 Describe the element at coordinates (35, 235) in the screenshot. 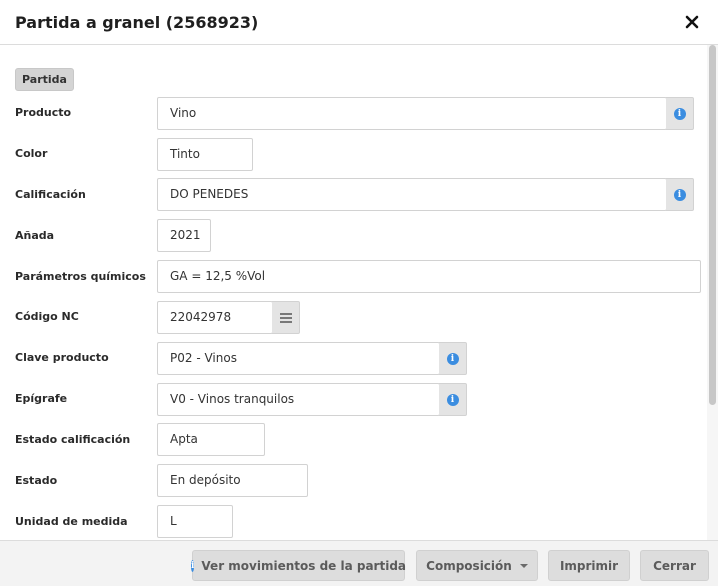

I see `anada-label: Añada` at that location.